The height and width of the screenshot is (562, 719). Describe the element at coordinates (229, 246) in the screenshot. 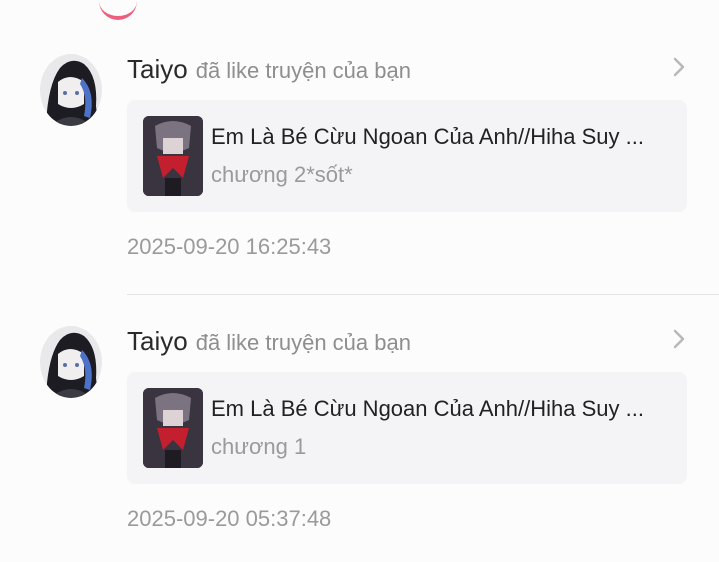

I see `timestamp: 2025-09-20 16:25:43` at that location.